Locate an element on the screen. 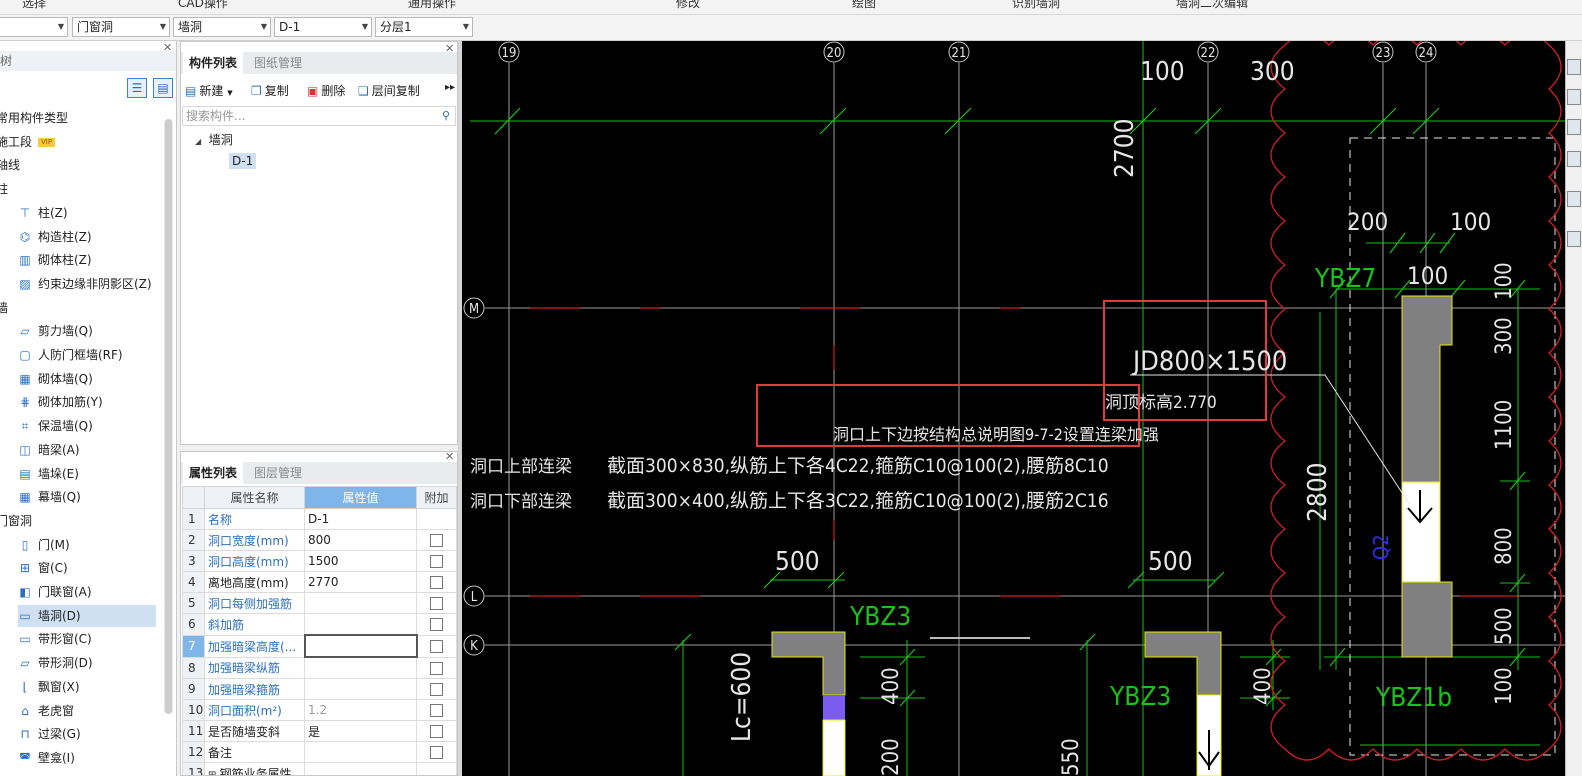 The height and width of the screenshot is (776, 1582). tree-item: ⊤ 柱(Z) is located at coordinates (43, 213).